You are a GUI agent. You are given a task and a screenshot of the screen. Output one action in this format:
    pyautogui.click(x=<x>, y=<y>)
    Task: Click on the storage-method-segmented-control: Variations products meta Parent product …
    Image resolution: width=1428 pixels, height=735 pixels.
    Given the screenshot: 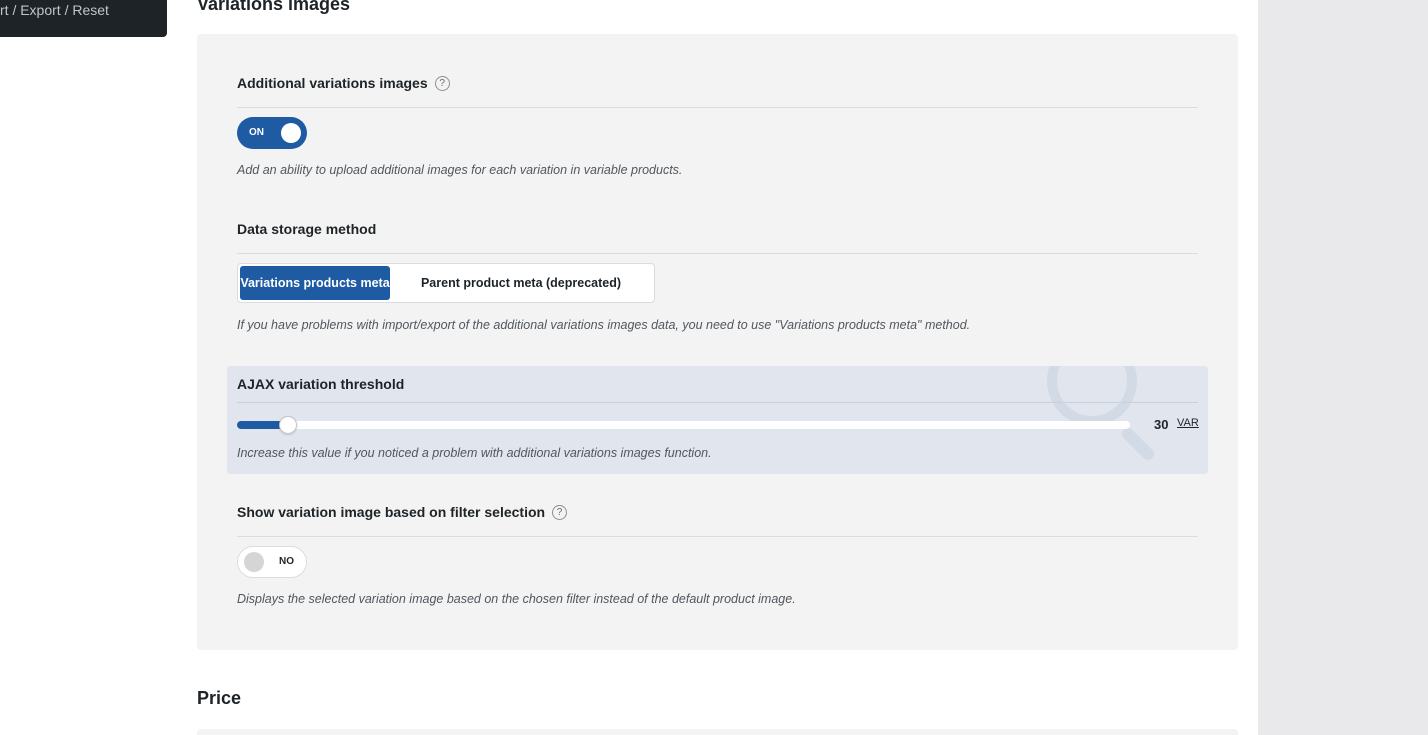 What is the action you would take?
    pyautogui.click(x=446, y=283)
    